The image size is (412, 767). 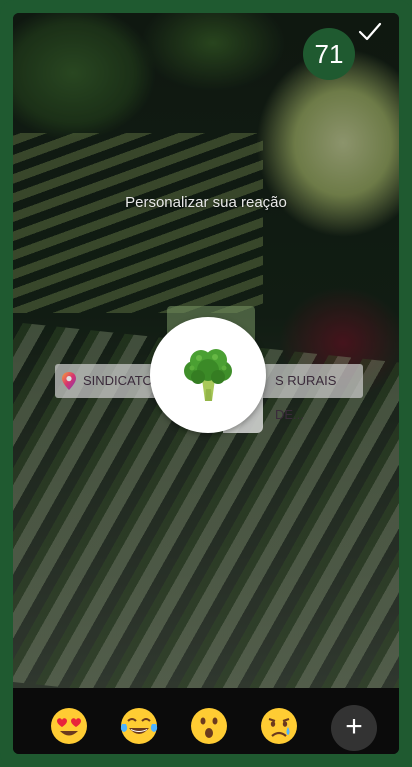 What do you see at coordinates (206, 202) in the screenshot?
I see `customize-reaction-prompt: Personalizar sua reação` at bounding box center [206, 202].